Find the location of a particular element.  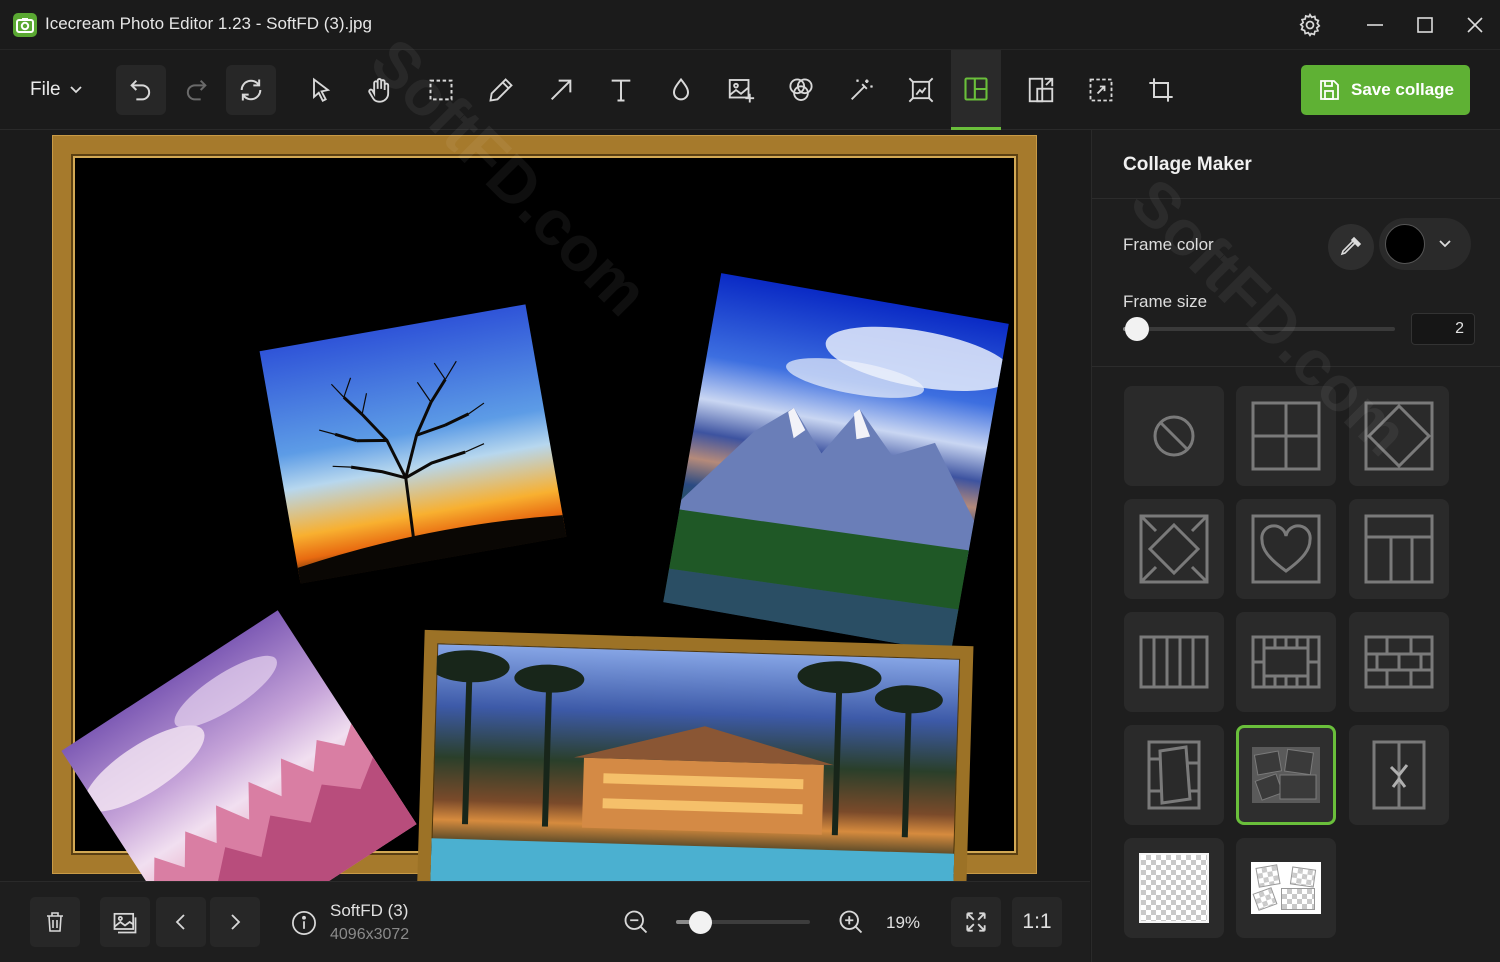

toolbar: File Save collage is located at coordinates (750, 90).